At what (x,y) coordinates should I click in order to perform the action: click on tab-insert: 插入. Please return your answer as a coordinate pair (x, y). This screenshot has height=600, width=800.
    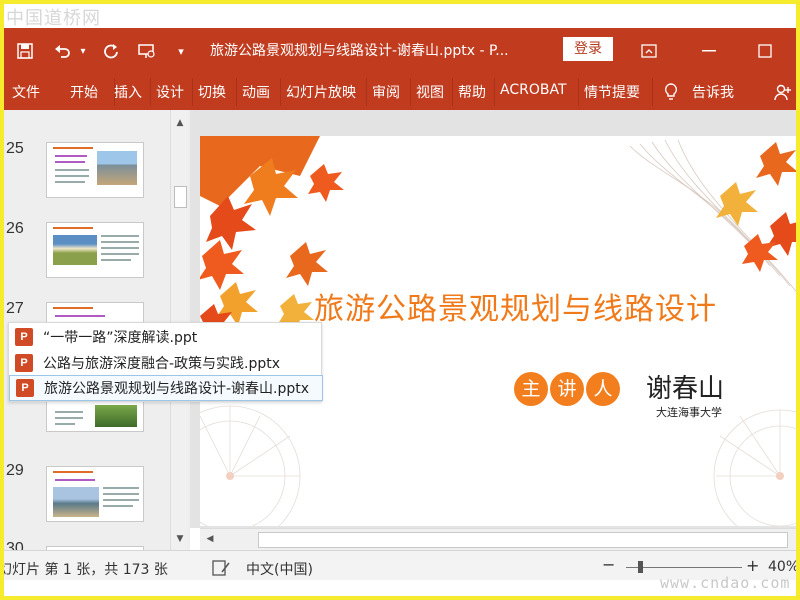
    Looking at the image, I should click on (128, 92).